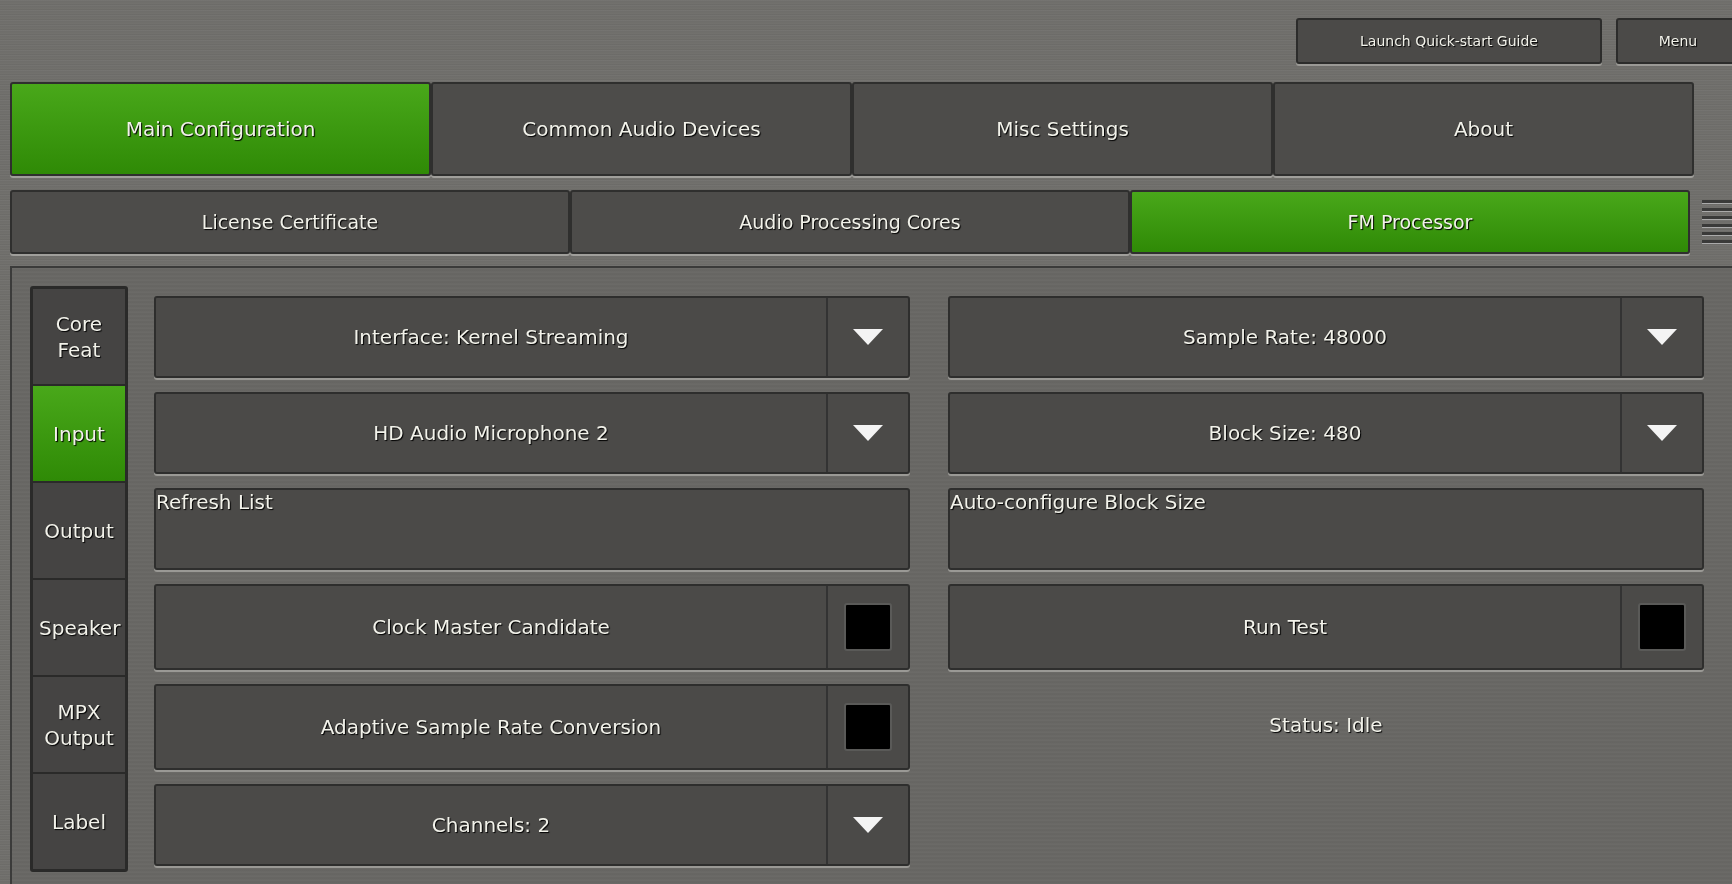  What do you see at coordinates (1062, 129) in the screenshot?
I see `main-tab: Misc Settings` at bounding box center [1062, 129].